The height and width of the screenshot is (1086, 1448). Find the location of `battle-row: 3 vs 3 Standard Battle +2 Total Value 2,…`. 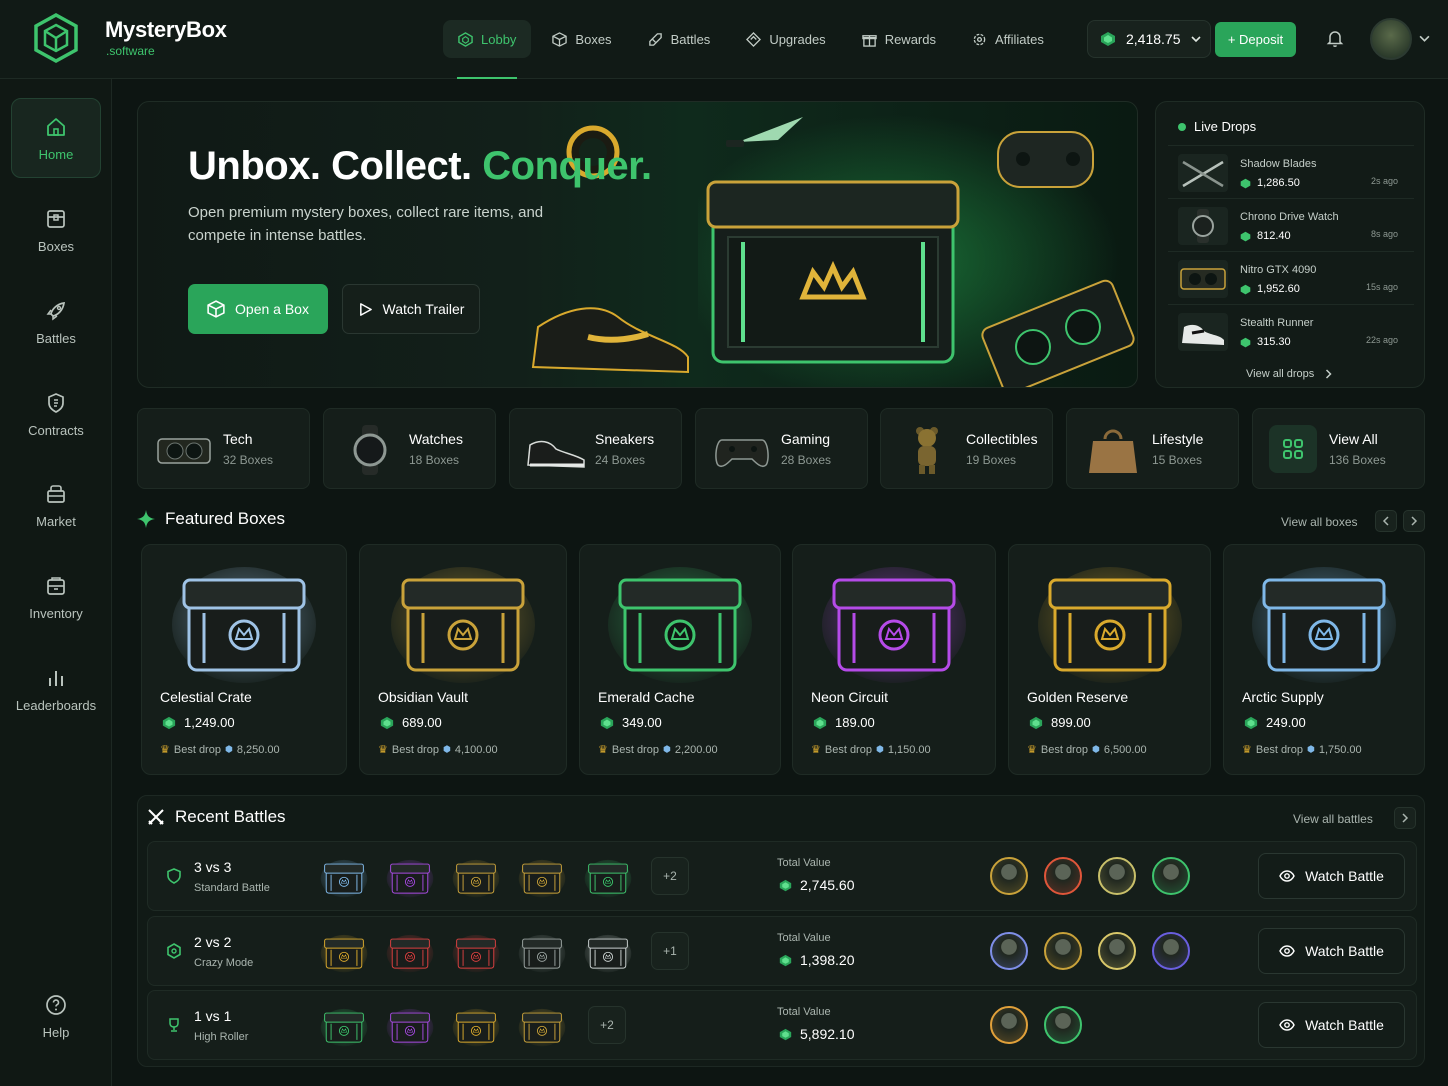

battle-row: 3 vs 3 Standard Battle +2 Total Value 2,… is located at coordinates (782, 876).